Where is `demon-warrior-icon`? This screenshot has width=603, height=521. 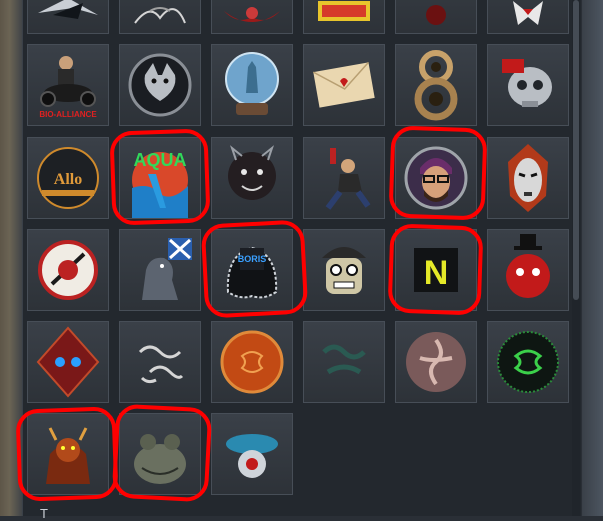 demon-warrior-icon is located at coordinates (68, 455).